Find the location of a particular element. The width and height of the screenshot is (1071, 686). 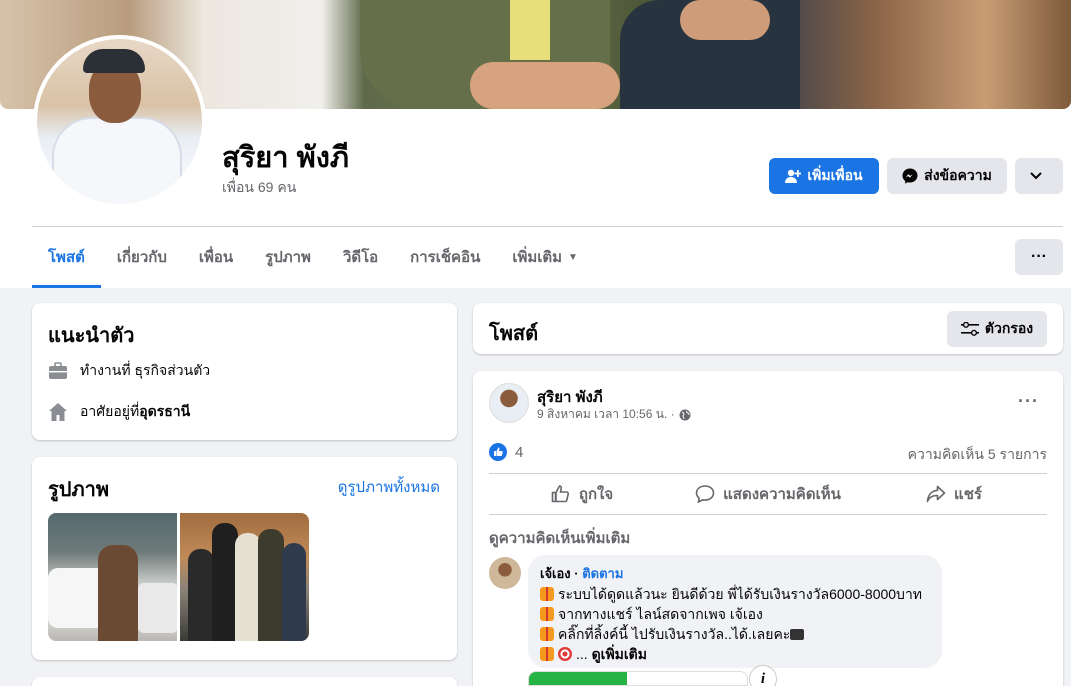

home-icon is located at coordinates (58, 412).